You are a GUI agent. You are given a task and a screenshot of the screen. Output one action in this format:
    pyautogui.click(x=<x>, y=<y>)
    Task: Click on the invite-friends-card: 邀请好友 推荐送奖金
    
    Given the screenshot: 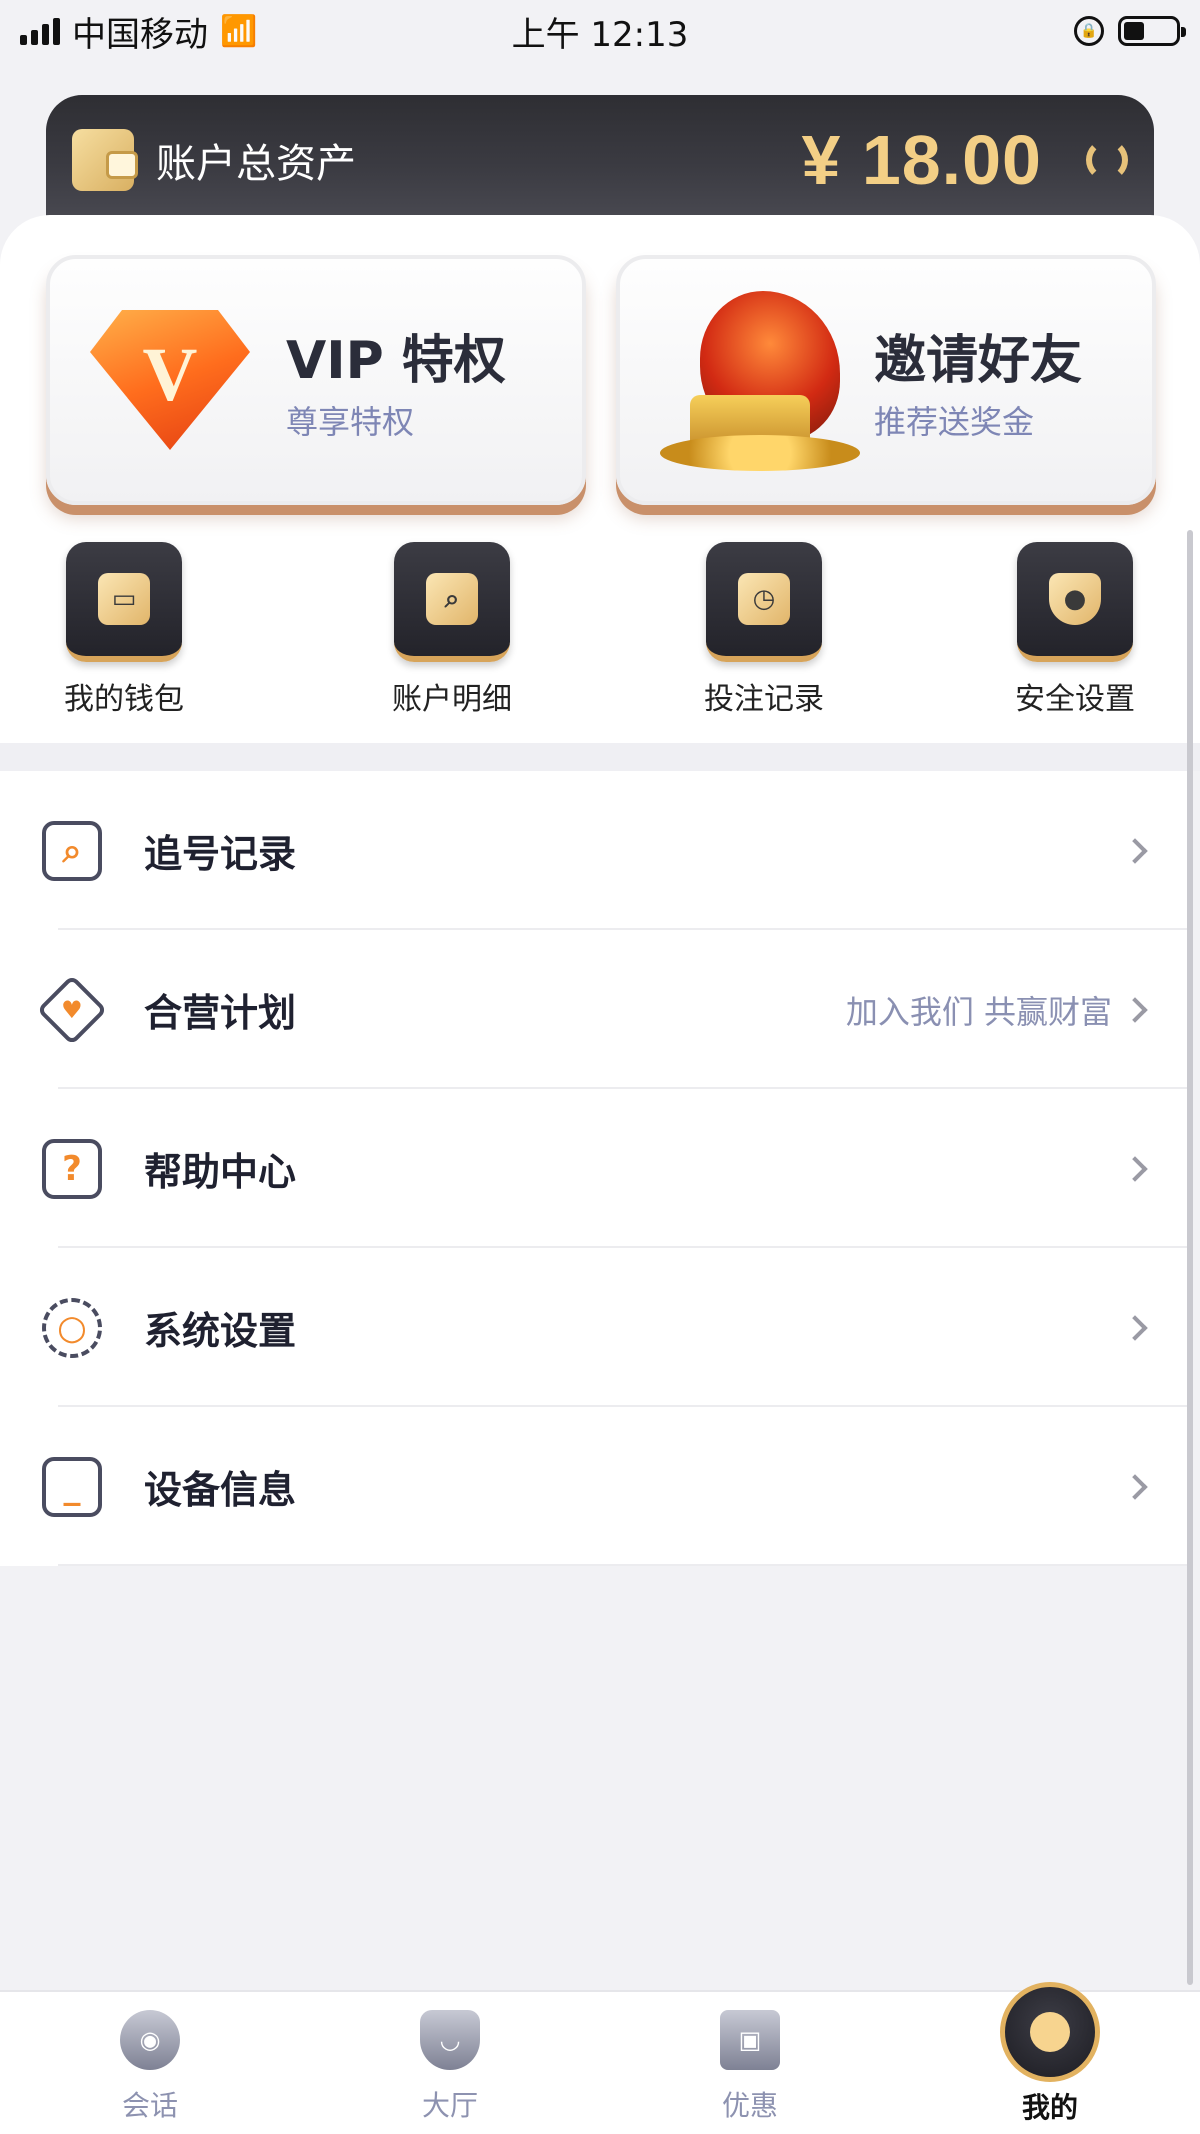 What is the action you would take?
    pyautogui.click(x=886, y=380)
    